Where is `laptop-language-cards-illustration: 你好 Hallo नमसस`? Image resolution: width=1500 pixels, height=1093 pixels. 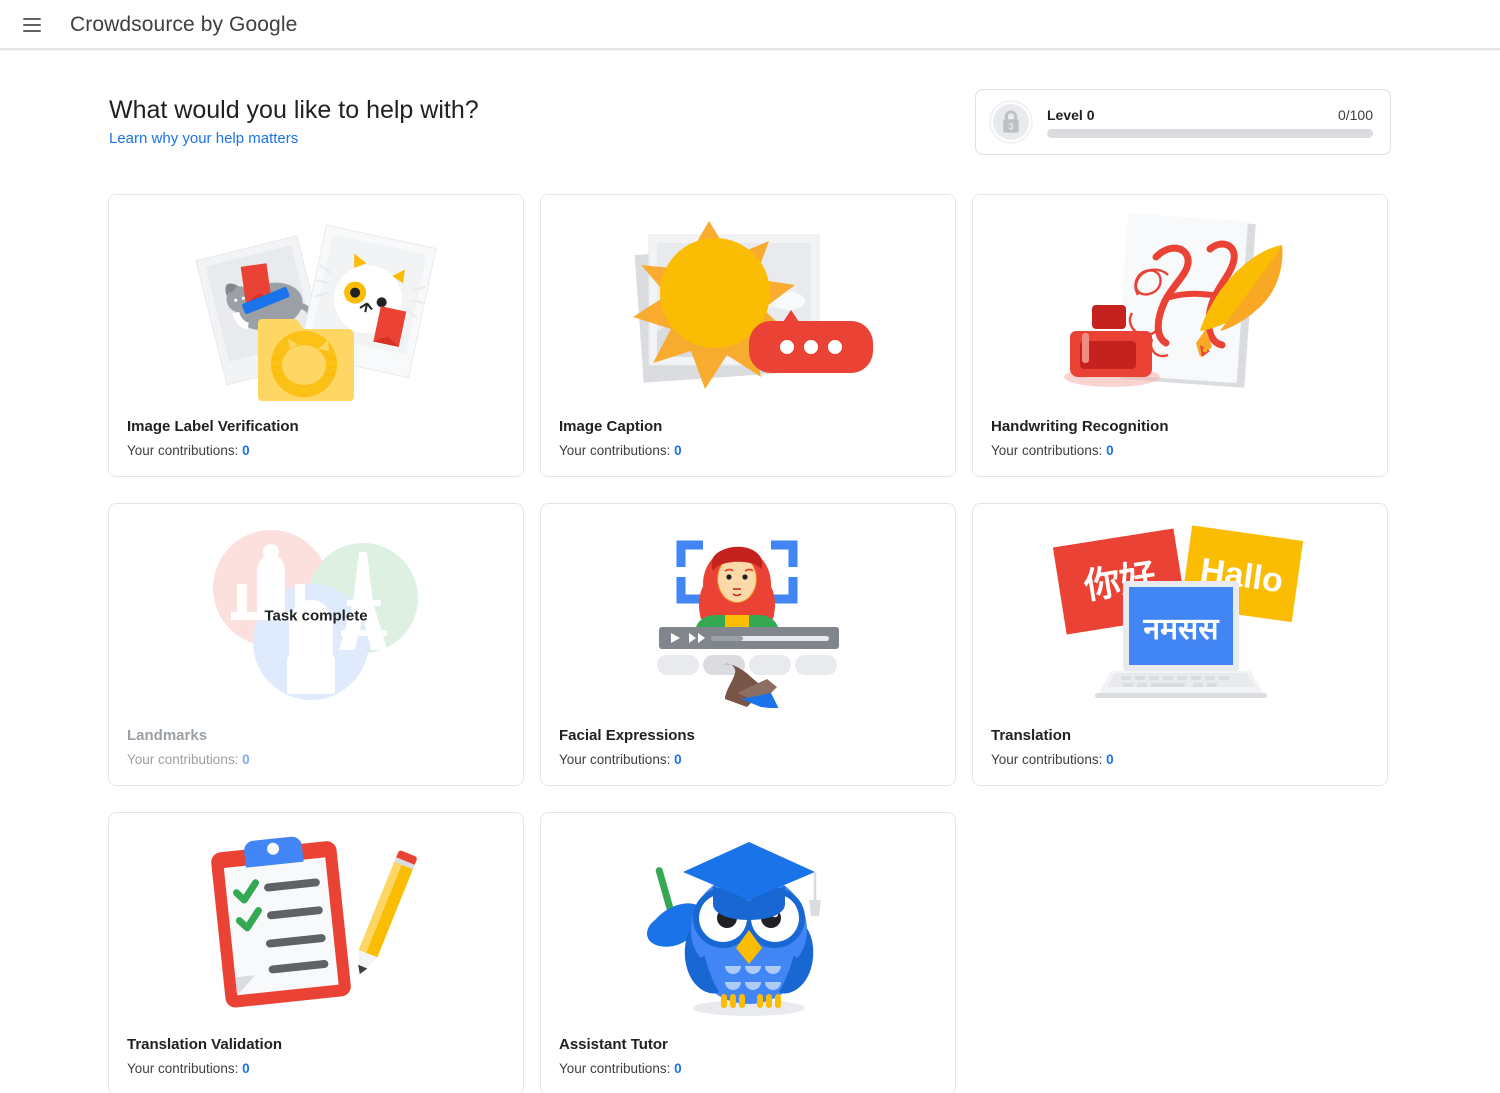 laptop-language-cards-illustration: 你好 Hallo नमसस is located at coordinates (1180, 615).